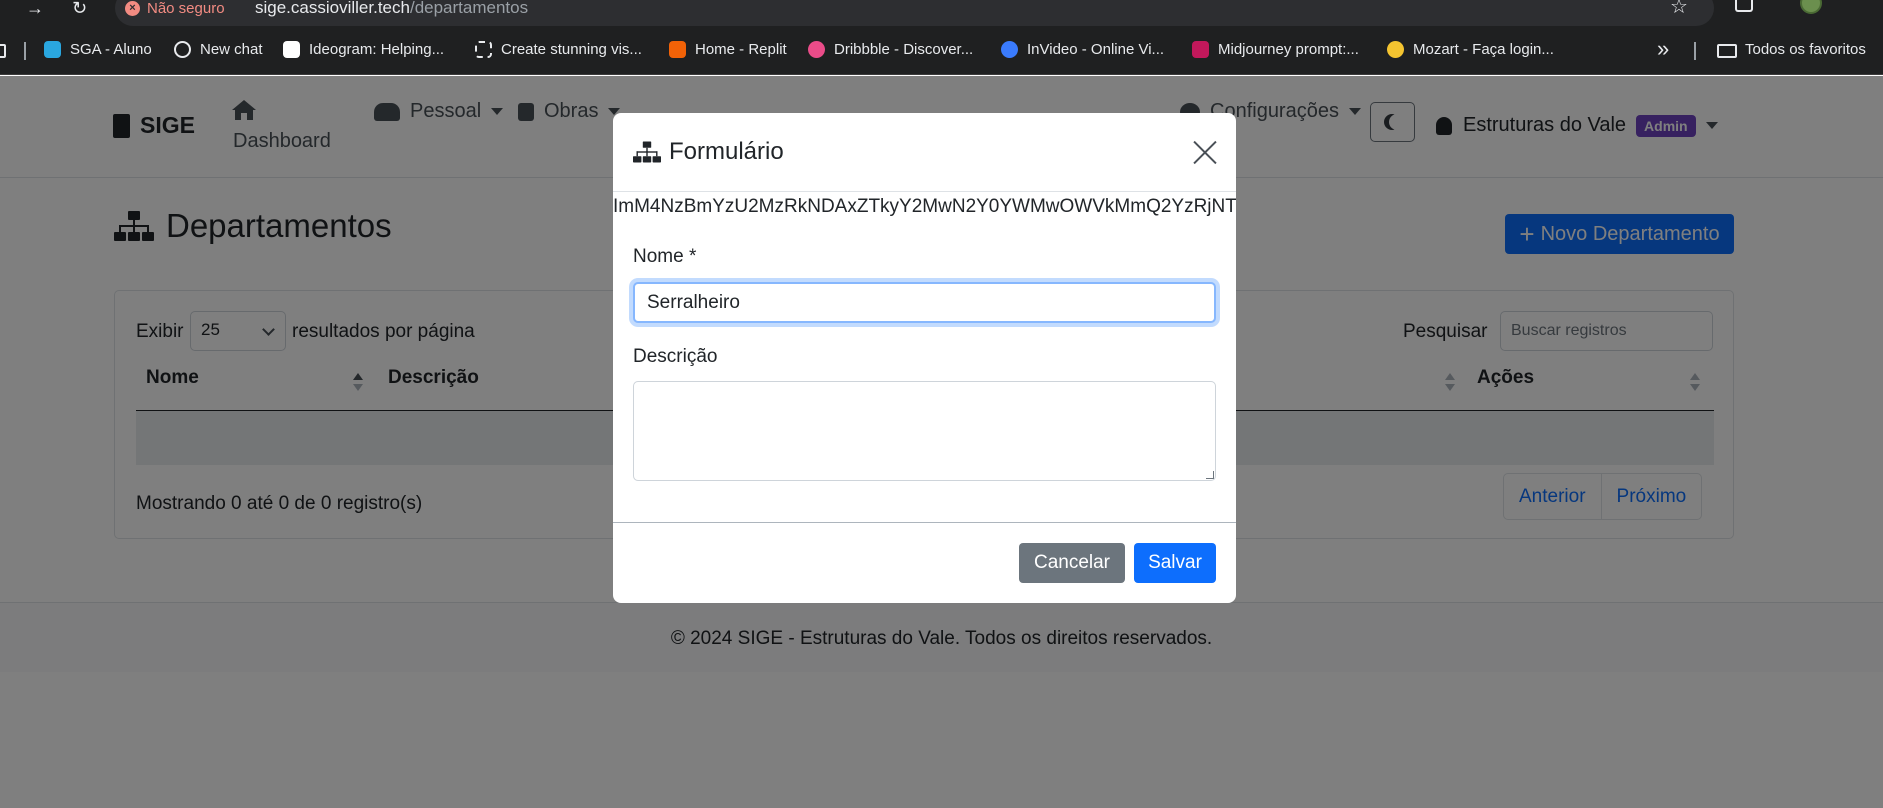  I want to click on name-input, so click(924, 302).